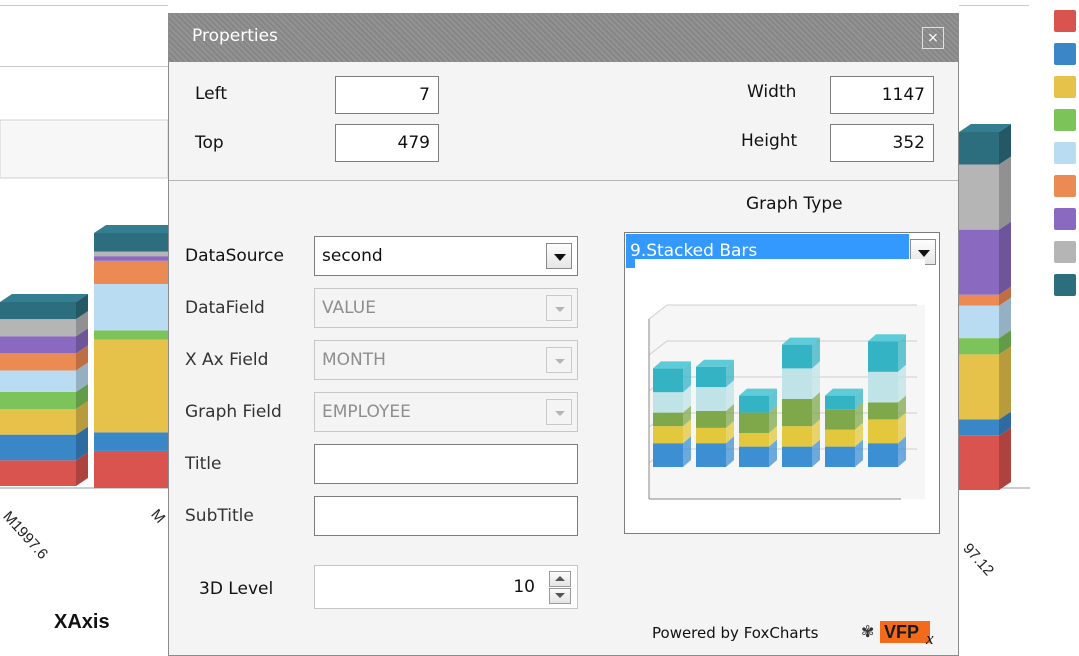 The height and width of the screenshot is (656, 1079). Describe the element at coordinates (203, 464) in the screenshot. I see `title-label: Title` at that location.